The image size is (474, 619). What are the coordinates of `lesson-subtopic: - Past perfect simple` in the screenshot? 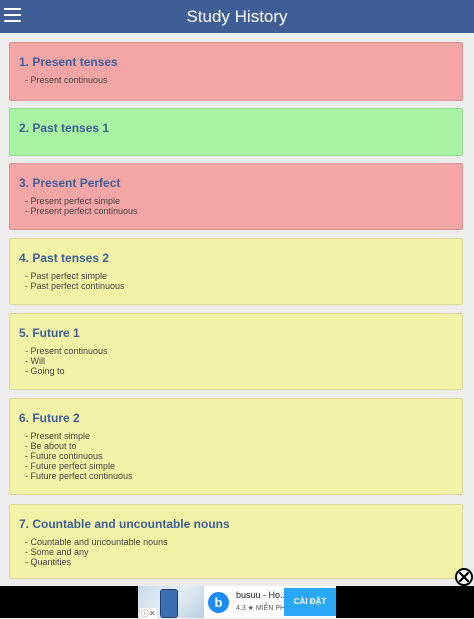 It's located at (66, 276).